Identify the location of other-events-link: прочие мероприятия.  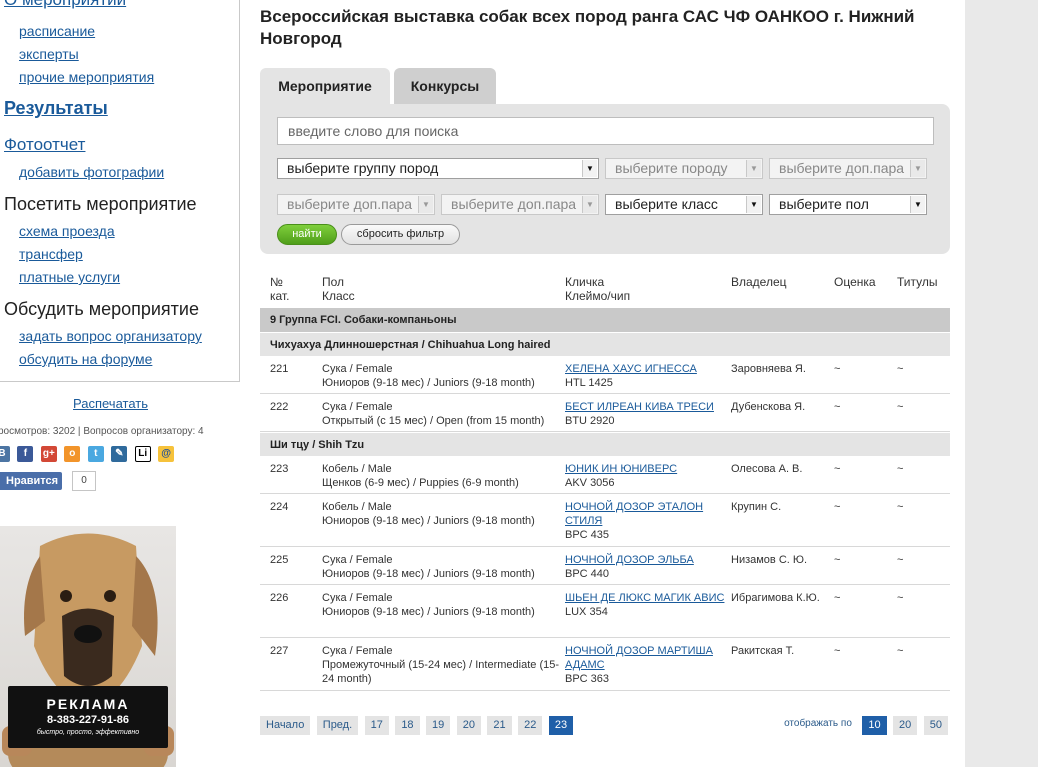
(86, 77).